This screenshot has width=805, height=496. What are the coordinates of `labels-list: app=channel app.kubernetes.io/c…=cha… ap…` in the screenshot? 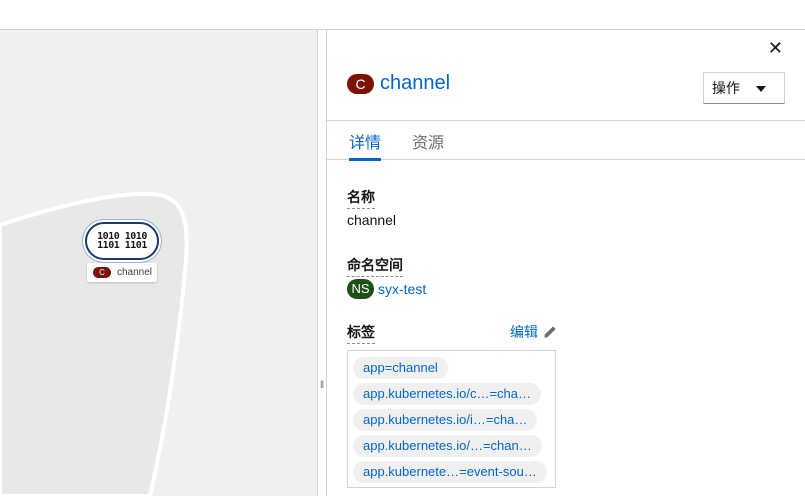 It's located at (451, 419).